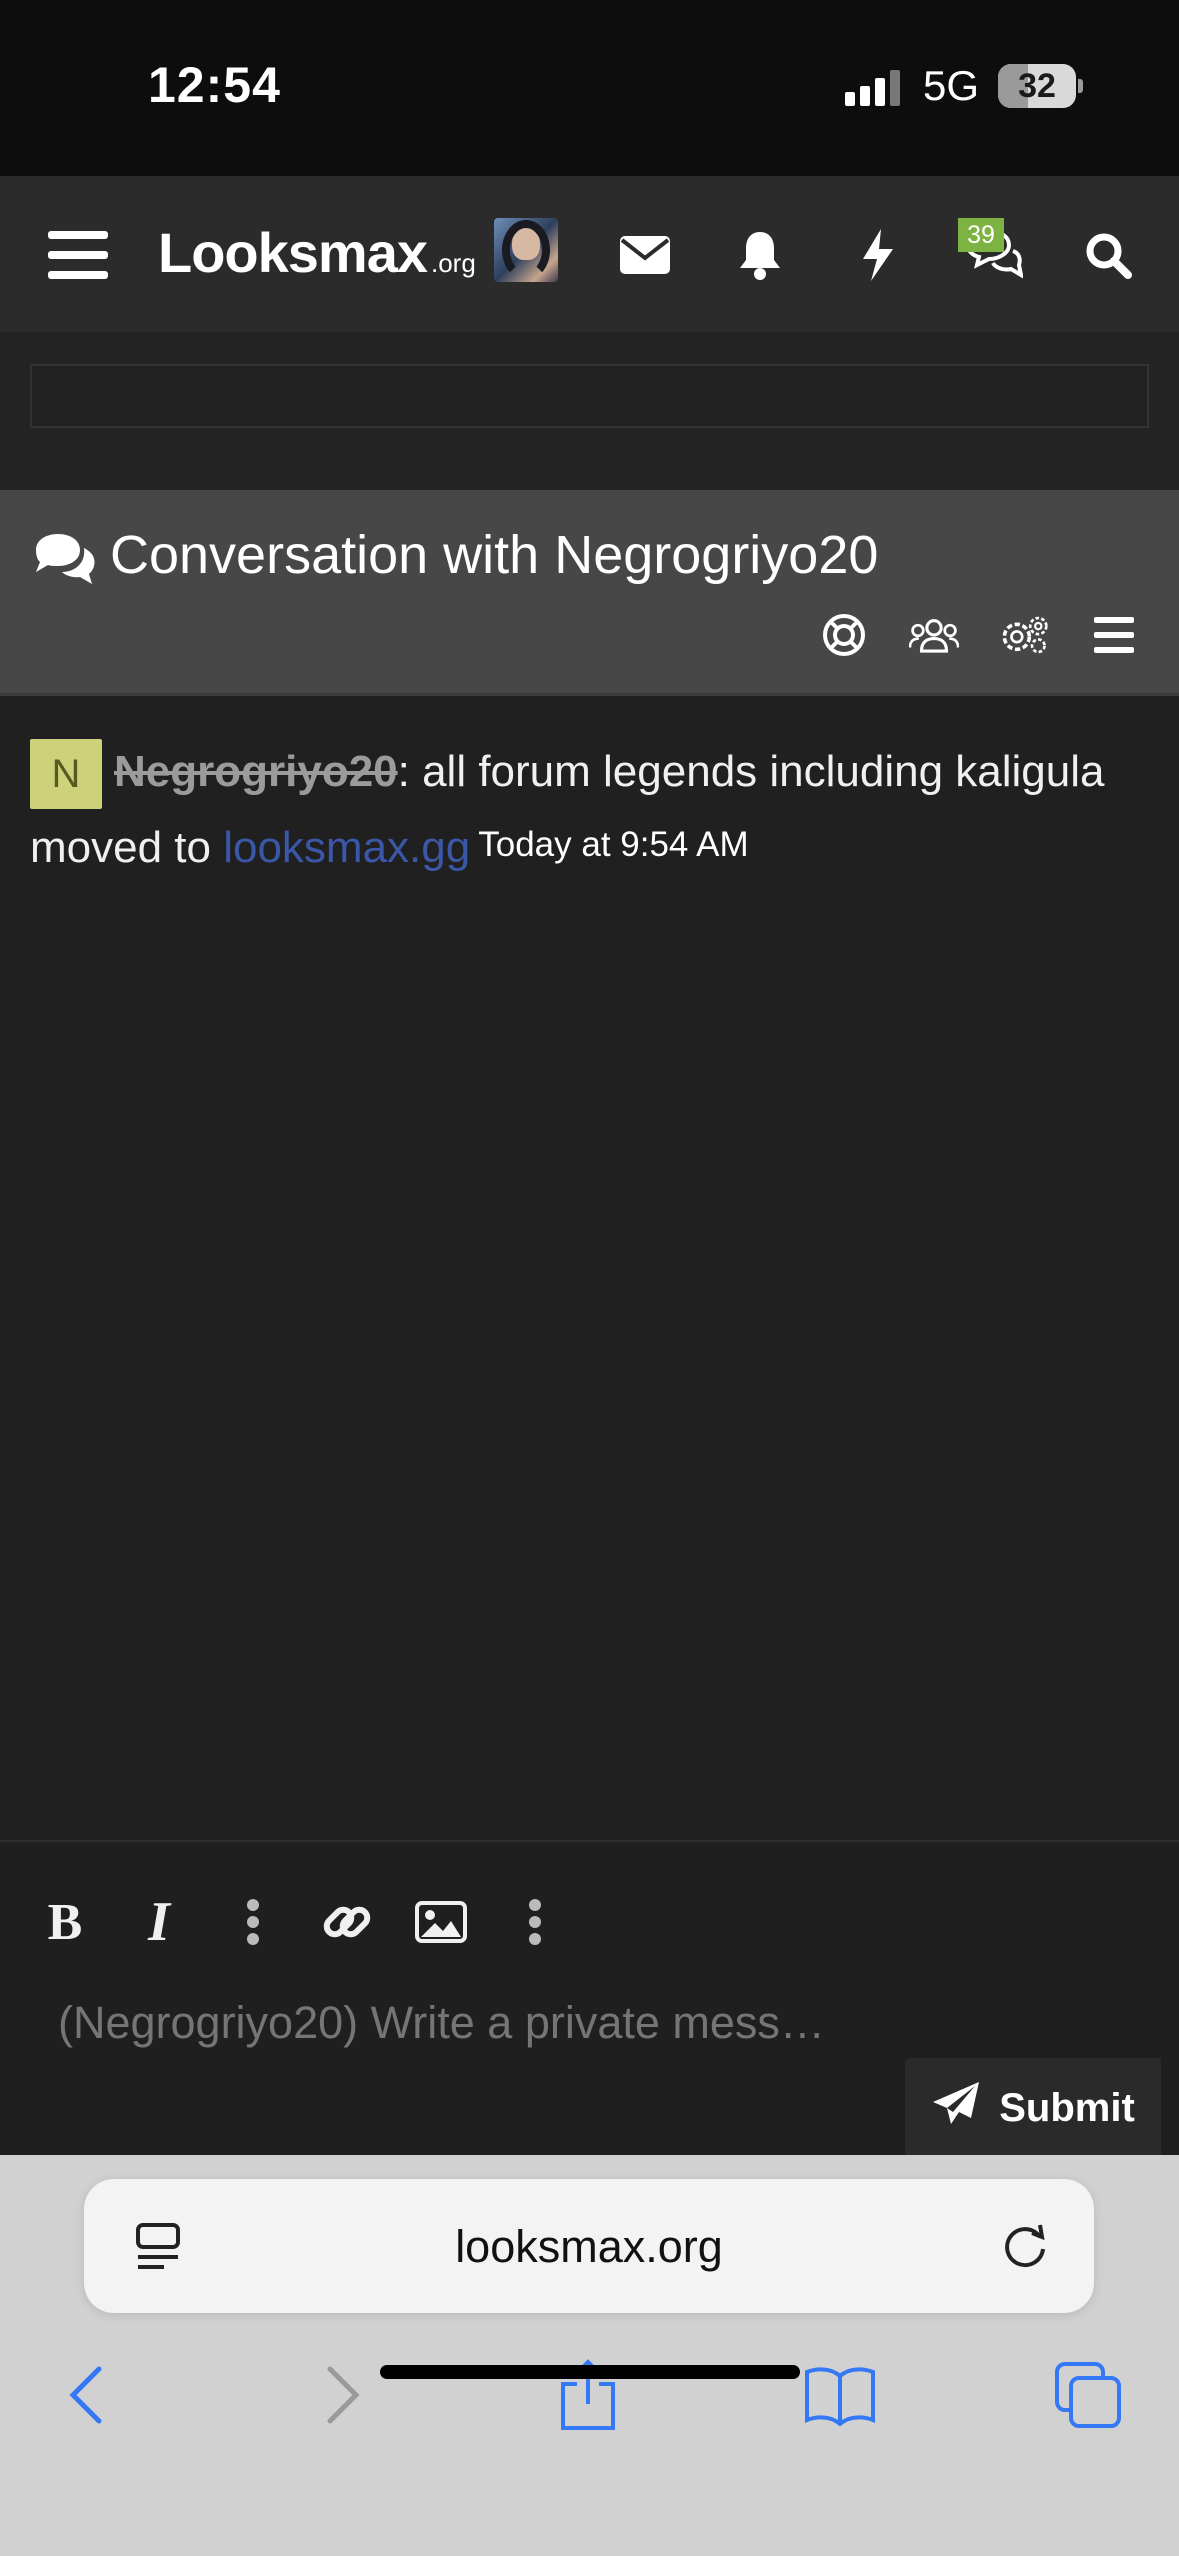 The height and width of the screenshot is (2556, 1179). I want to click on notice-area, so click(589, 412).